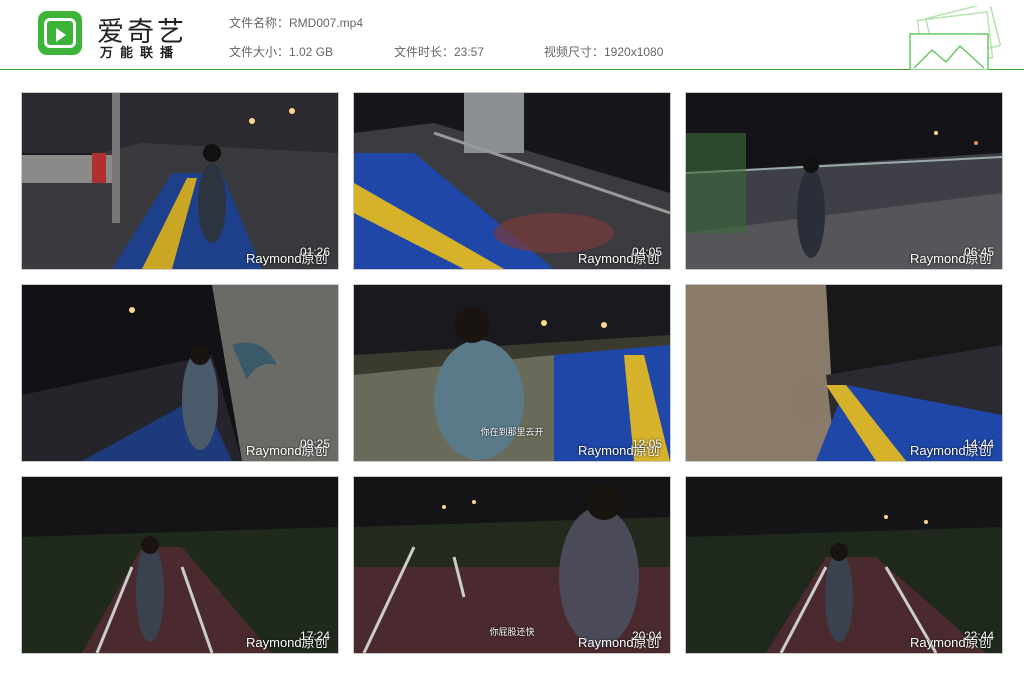 Image resolution: width=1024 pixels, height=675 pixels. I want to click on video-resolution: 视频尺寸：1920x1080, so click(604, 52).